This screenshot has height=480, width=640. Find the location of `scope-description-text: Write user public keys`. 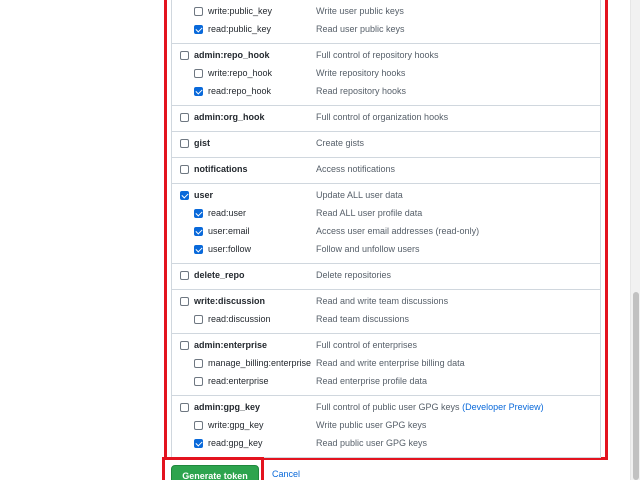

scope-description-text: Write user public keys is located at coordinates (360, 11).